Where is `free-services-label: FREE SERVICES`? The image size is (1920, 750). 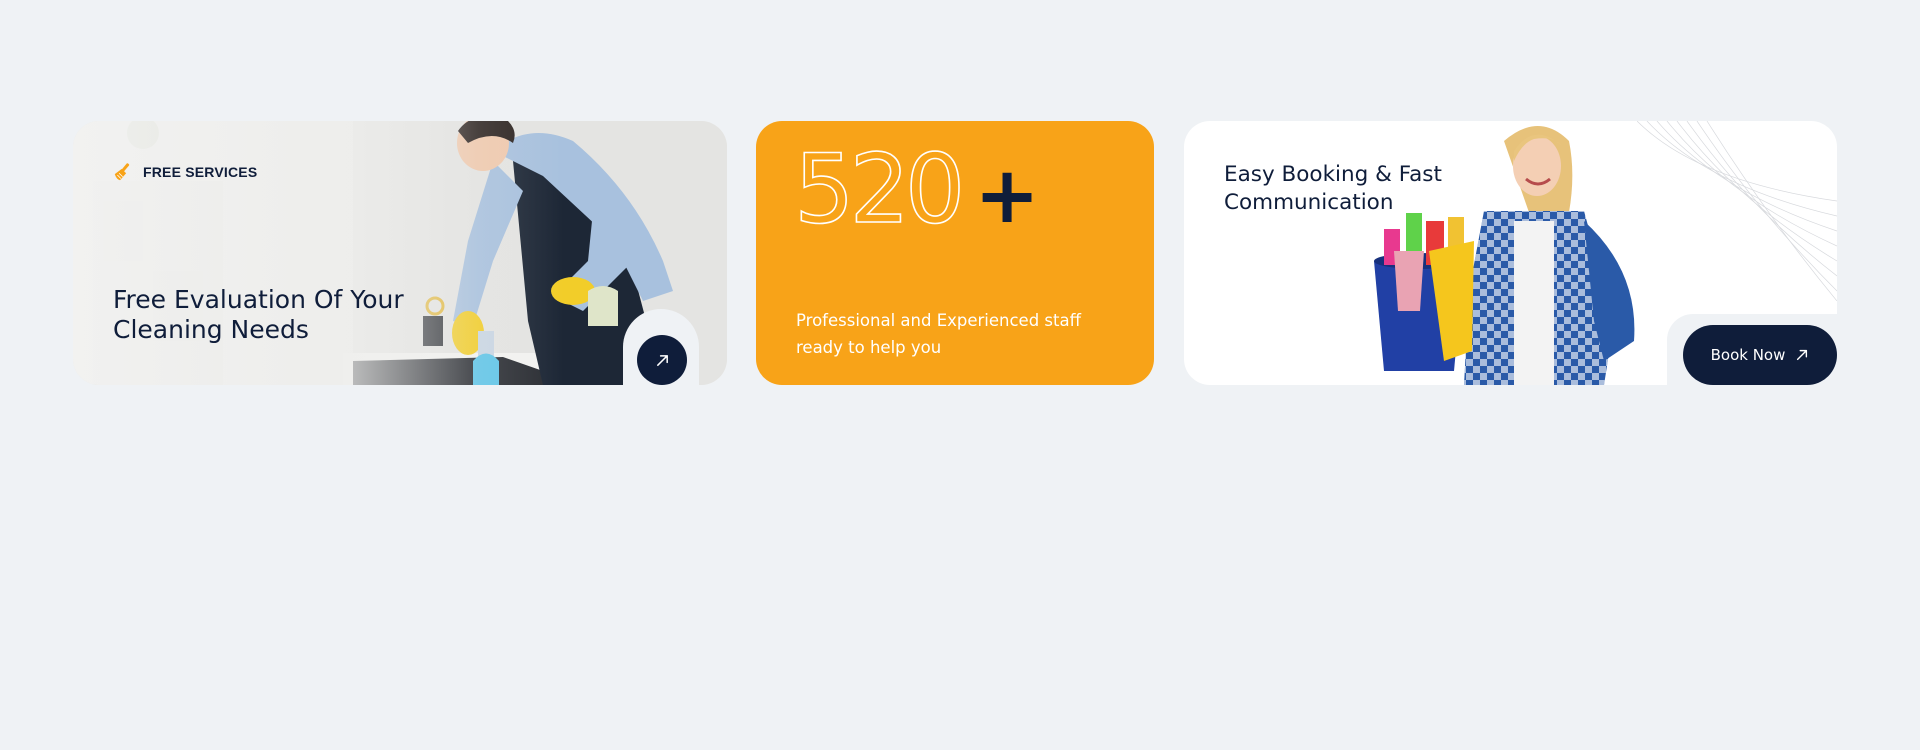
free-services-label: FREE SERVICES is located at coordinates (200, 171).